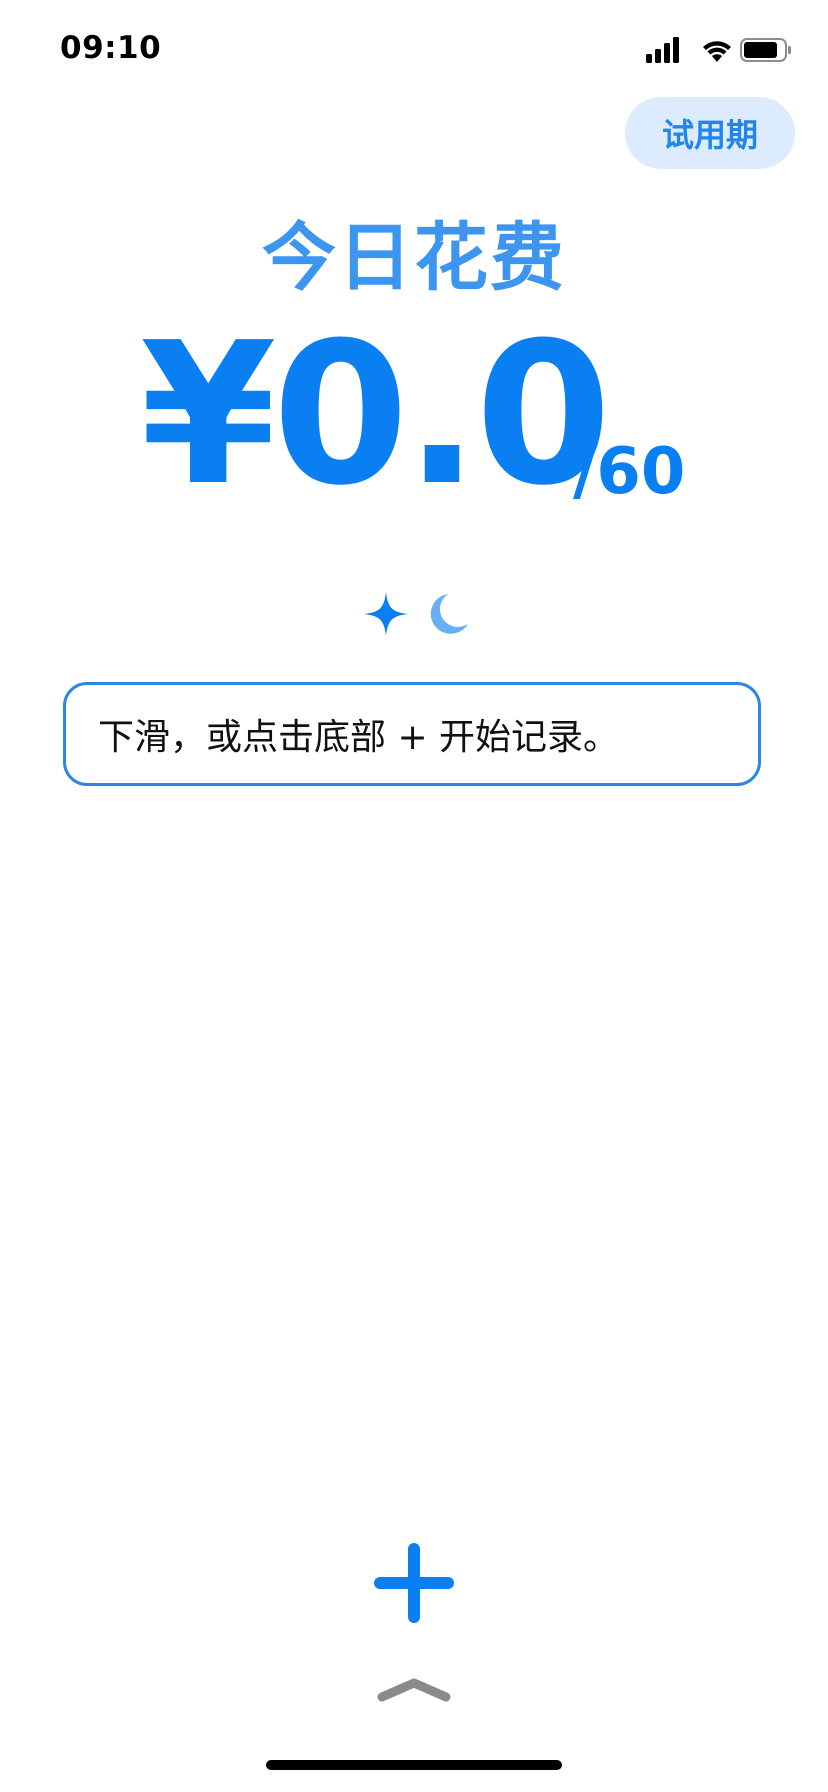 This screenshot has width=828, height=1792. I want to click on page-title: 今日花费, so click(414, 258).